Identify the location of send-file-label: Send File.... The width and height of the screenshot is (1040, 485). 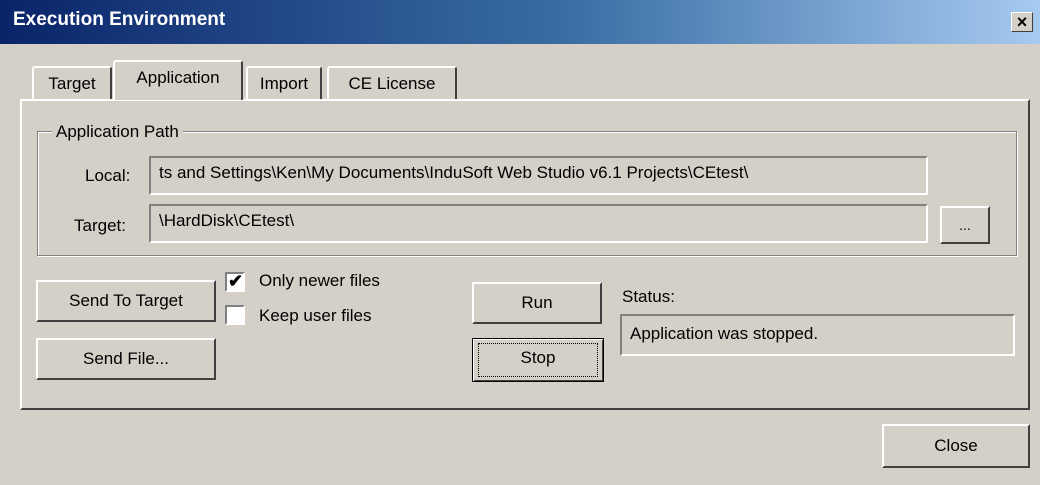
(126, 358).